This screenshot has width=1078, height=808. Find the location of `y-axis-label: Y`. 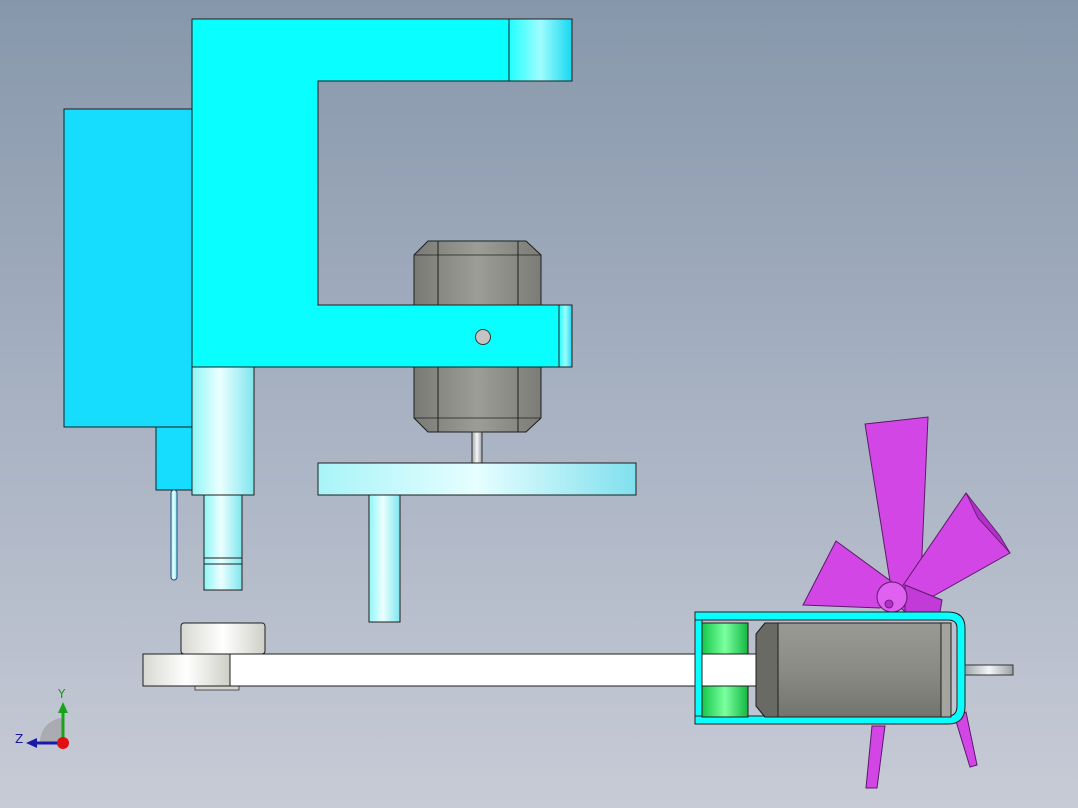

y-axis-label: Y is located at coordinates (62, 694).